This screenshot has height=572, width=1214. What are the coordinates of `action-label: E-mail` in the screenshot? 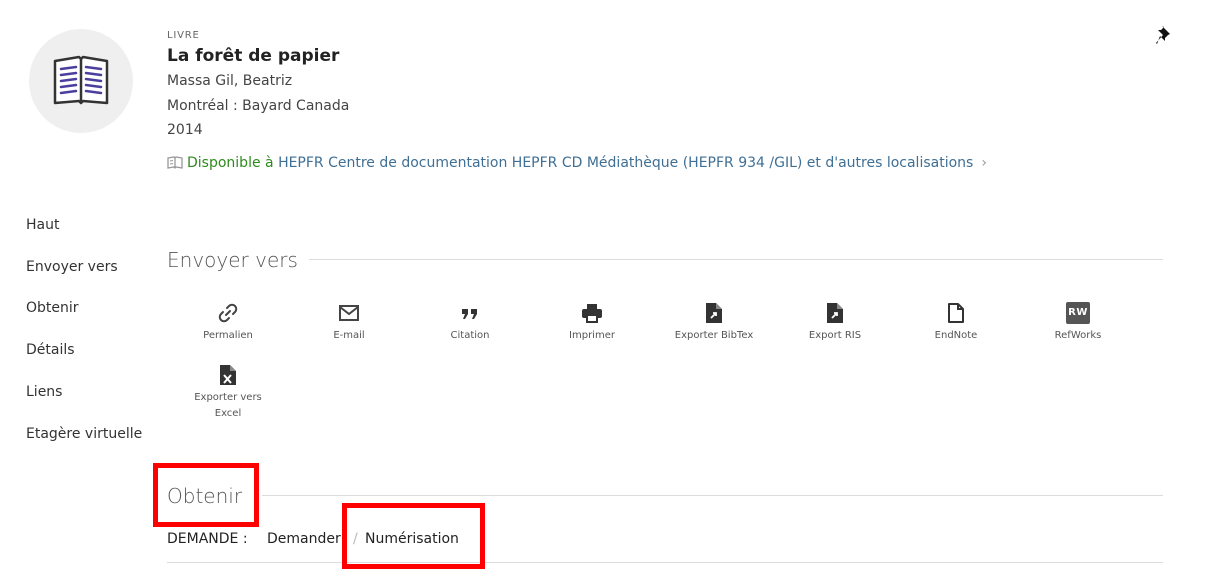 It's located at (349, 335).